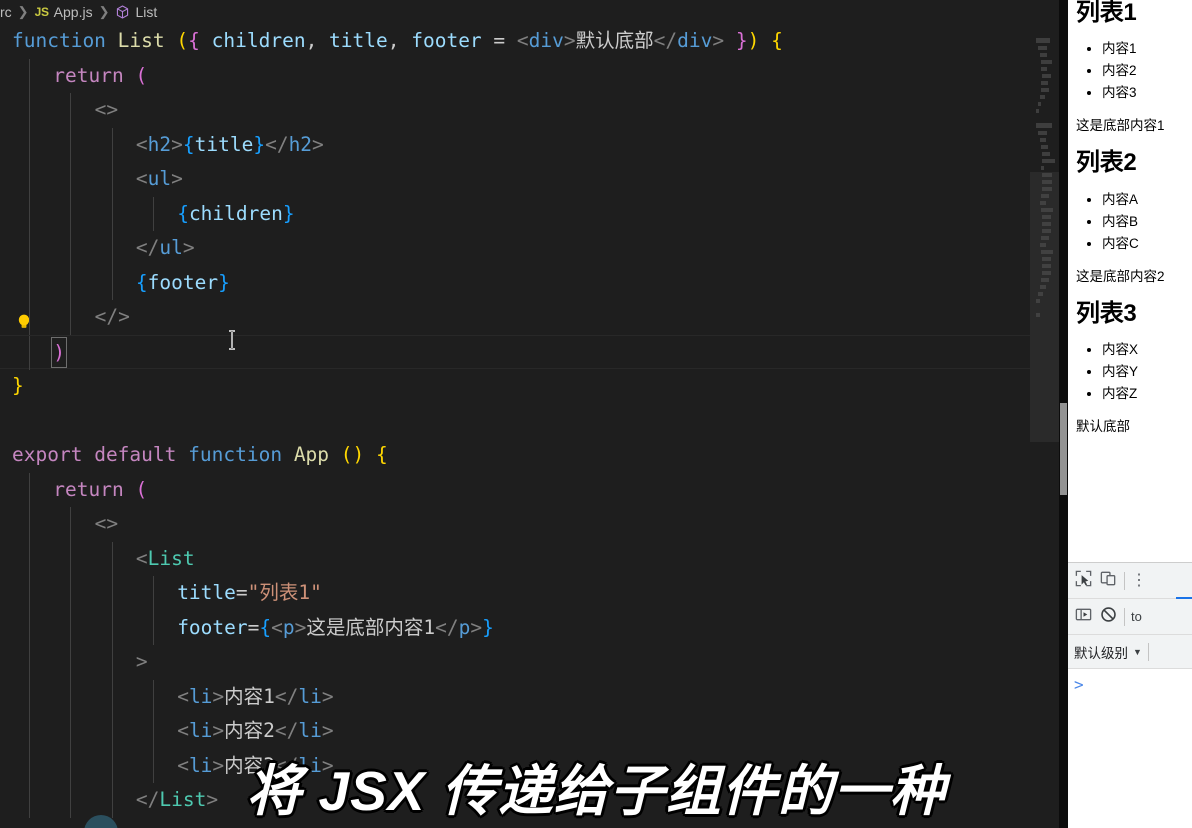 Image resolution: width=1192 pixels, height=828 pixels. Describe the element at coordinates (235, 213) in the screenshot. I see `code-token: children` at that location.